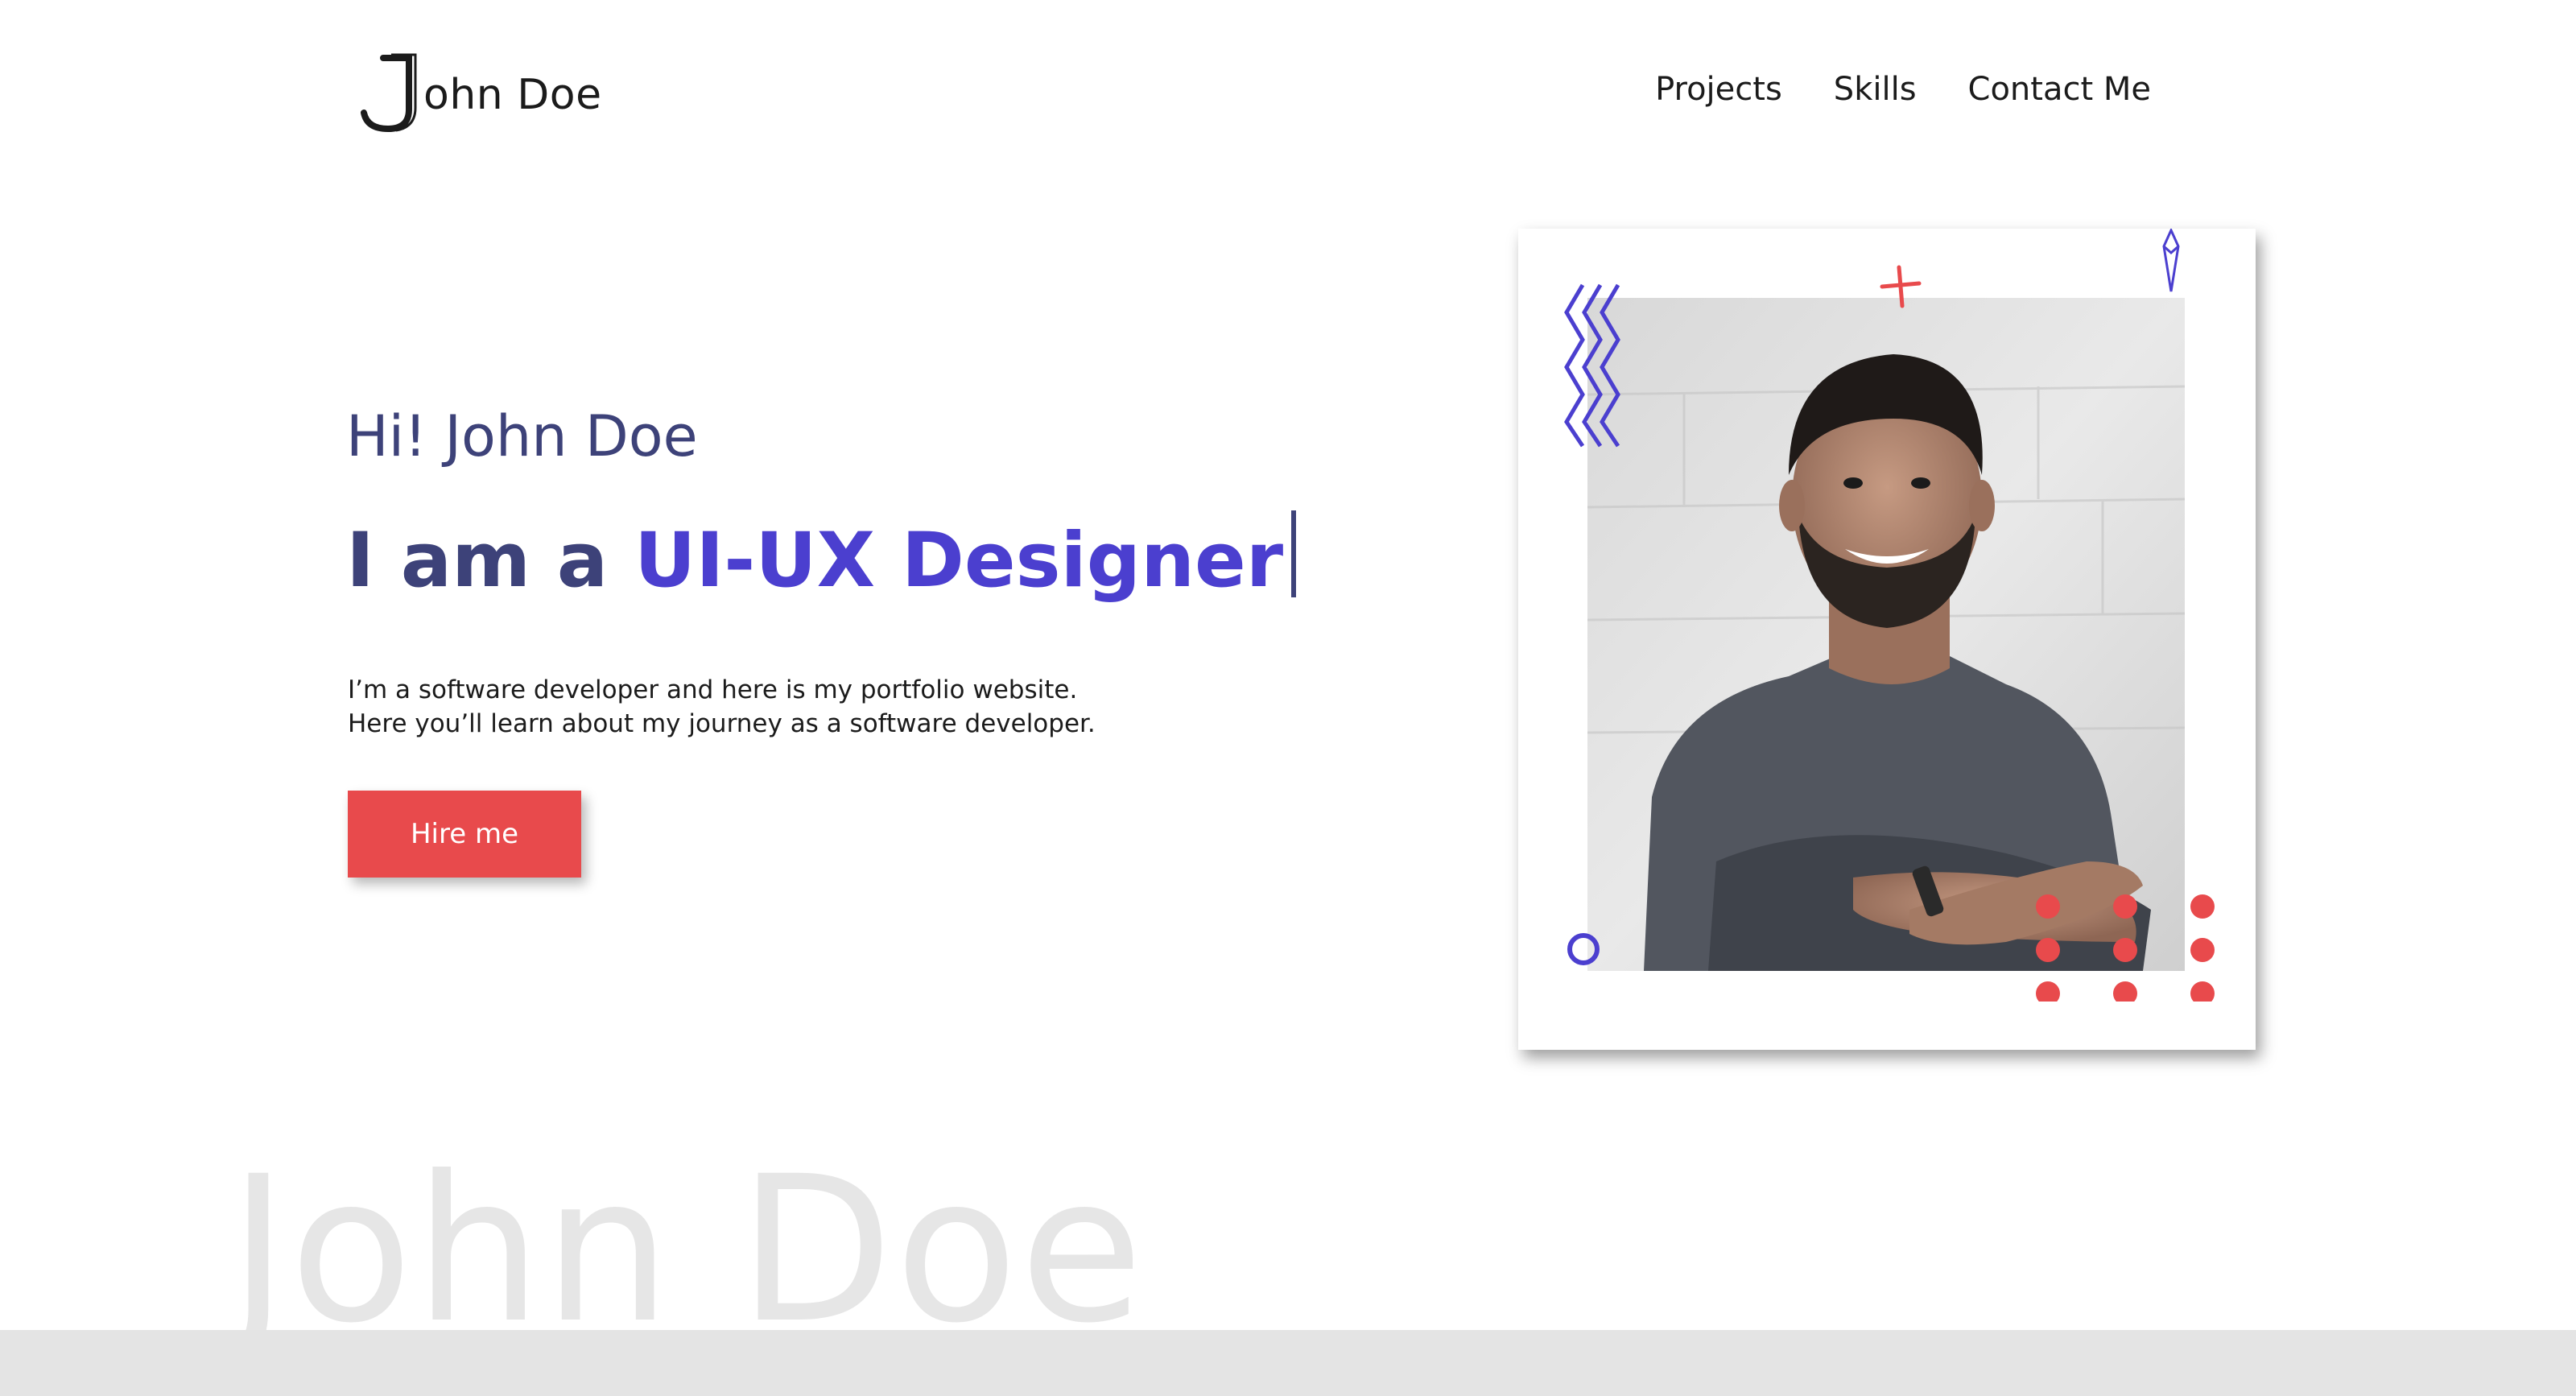  What do you see at coordinates (959, 561) in the screenshot?
I see `role-highlight: UI-UX Designer` at bounding box center [959, 561].